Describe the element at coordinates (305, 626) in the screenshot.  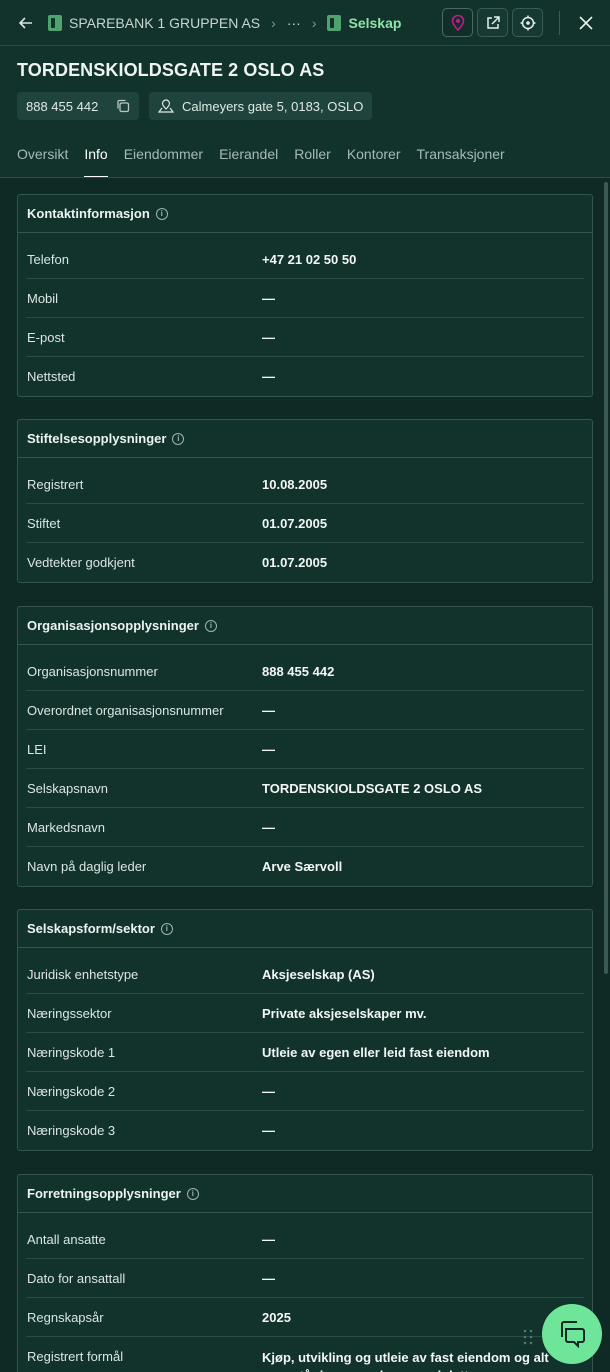
I see `section-header: Organisasjonsopplysninger i` at that location.